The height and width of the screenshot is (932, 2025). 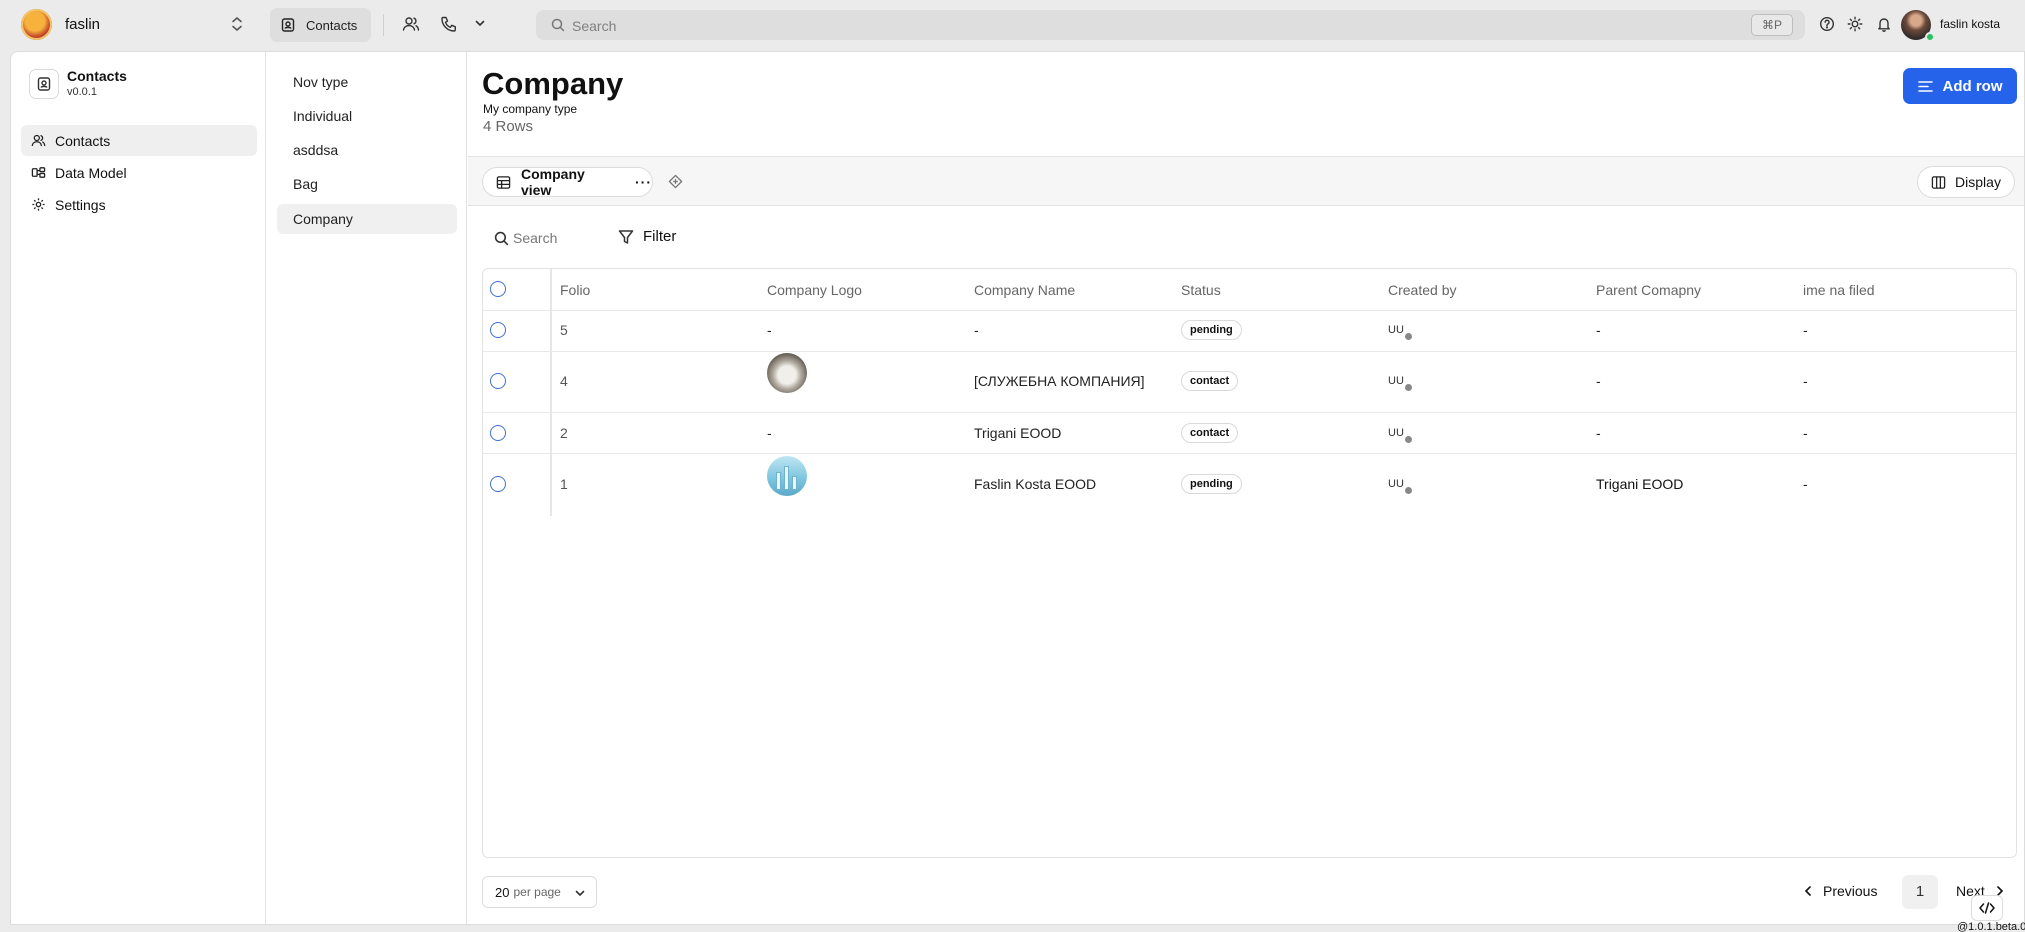 What do you see at coordinates (1991, 926) in the screenshot?
I see `app-version-tag: @1.0.1.beta.0` at bounding box center [1991, 926].